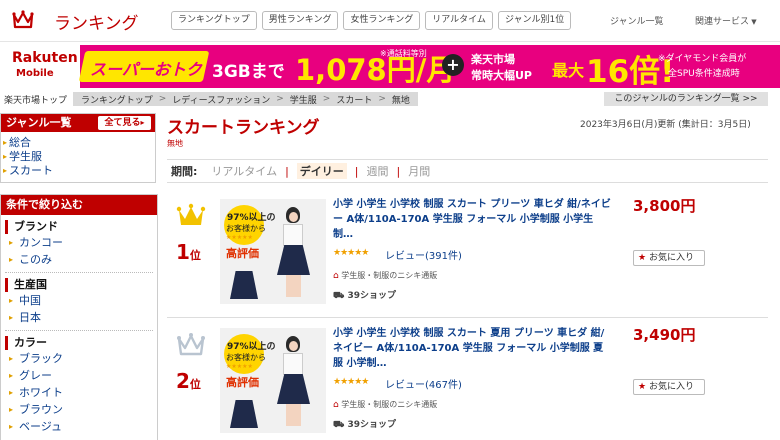 Image resolution: width=780 pixels, height=440 pixels. Describe the element at coordinates (303, 99) in the screenshot. I see `breadcrumb-uniform: 学生服` at that location.